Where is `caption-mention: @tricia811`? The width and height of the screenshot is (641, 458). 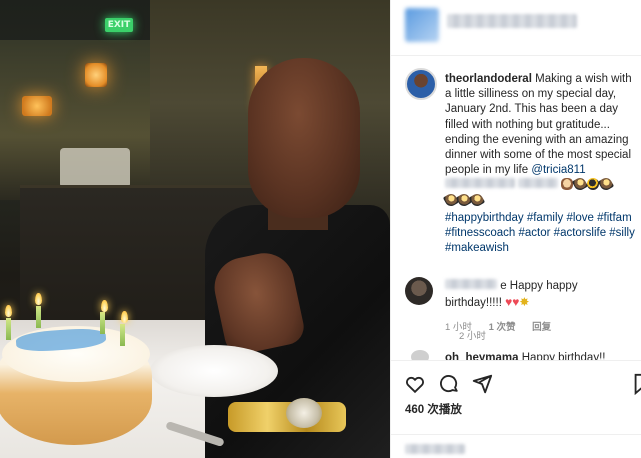
caption-mention: @tricia811 is located at coordinates (558, 170).